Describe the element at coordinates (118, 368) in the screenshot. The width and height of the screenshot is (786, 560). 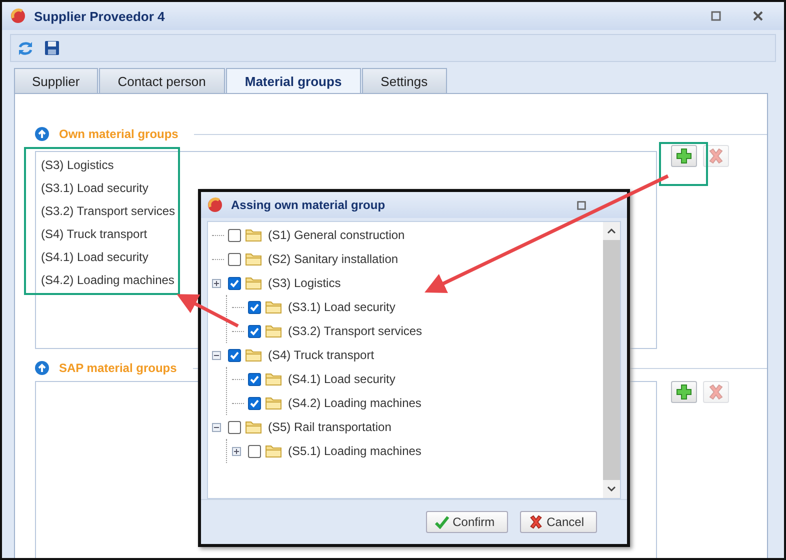
I see `section-title: SAP material groups` at that location.